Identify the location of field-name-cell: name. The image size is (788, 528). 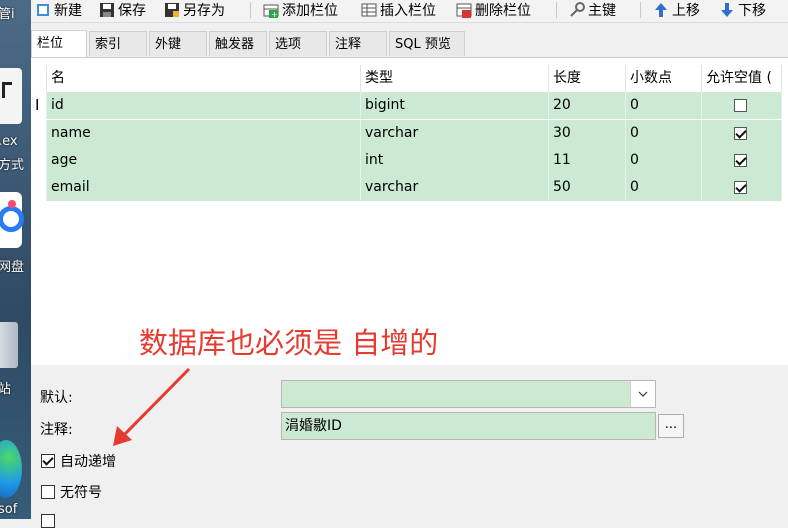
(204, 133).